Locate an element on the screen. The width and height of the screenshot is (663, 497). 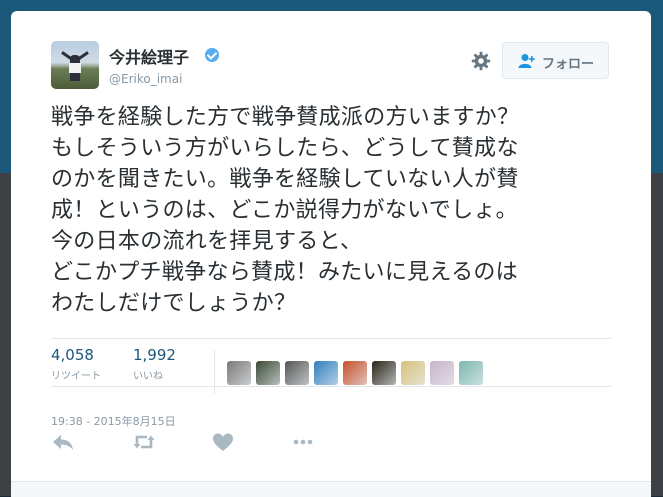
follow-button-label: フォロー is located at coordinates (568, 64).